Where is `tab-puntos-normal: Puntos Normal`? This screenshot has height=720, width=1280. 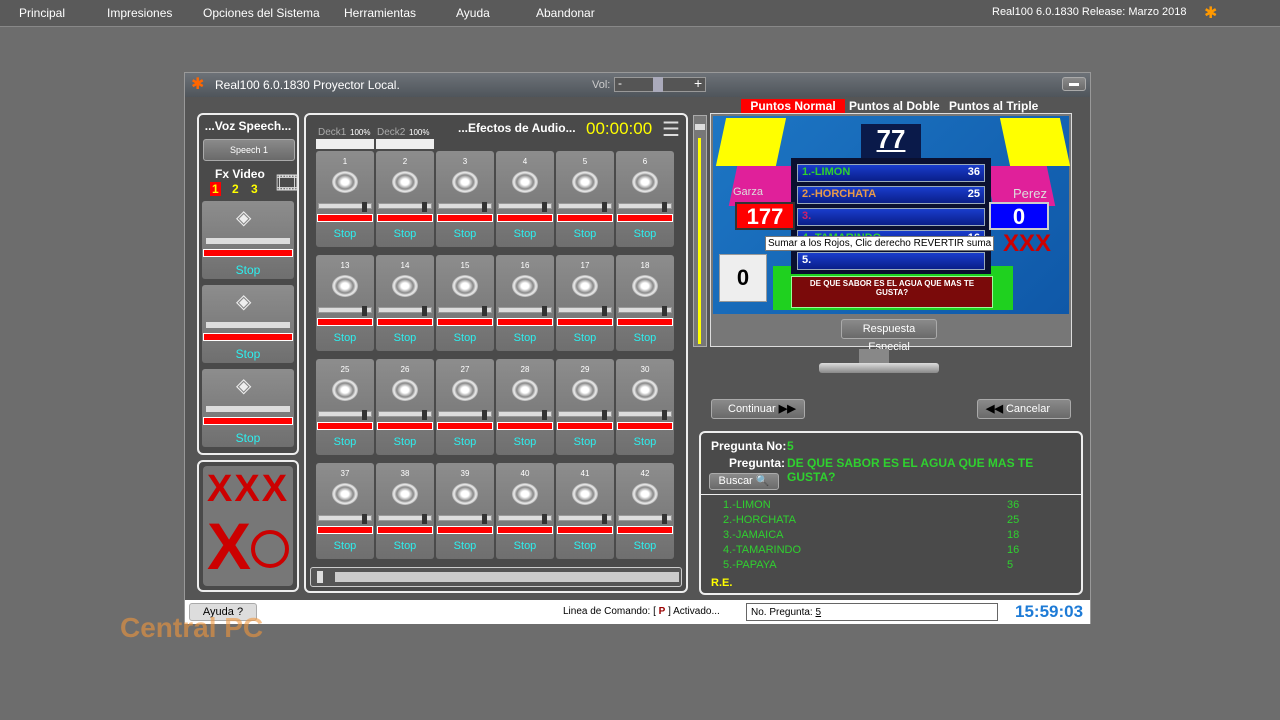
tab-puntos-normal: Puntos Normal is located at coordinates (793, 106).